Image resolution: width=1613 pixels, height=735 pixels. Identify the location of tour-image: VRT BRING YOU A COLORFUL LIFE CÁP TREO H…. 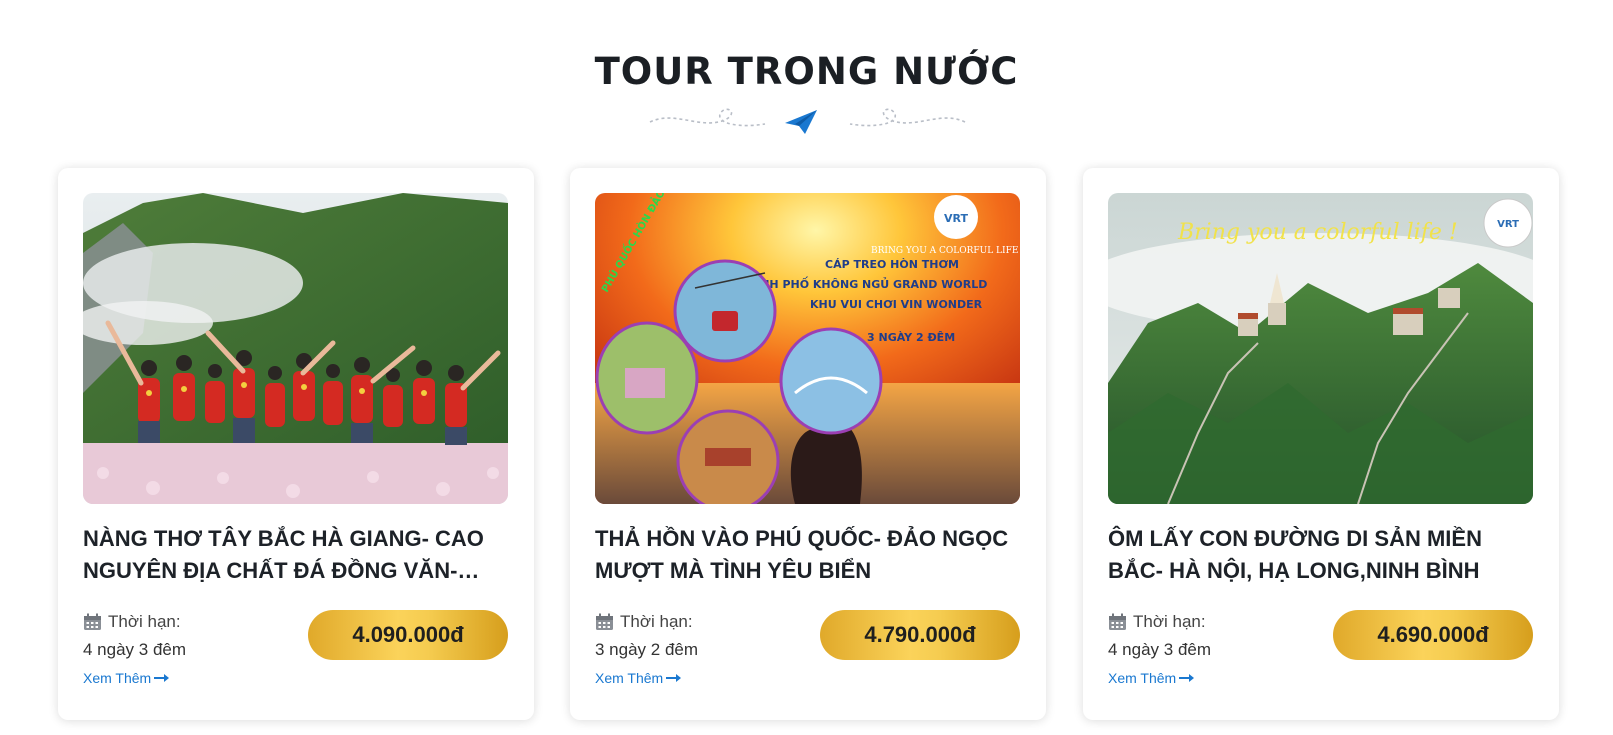
(807, 348).